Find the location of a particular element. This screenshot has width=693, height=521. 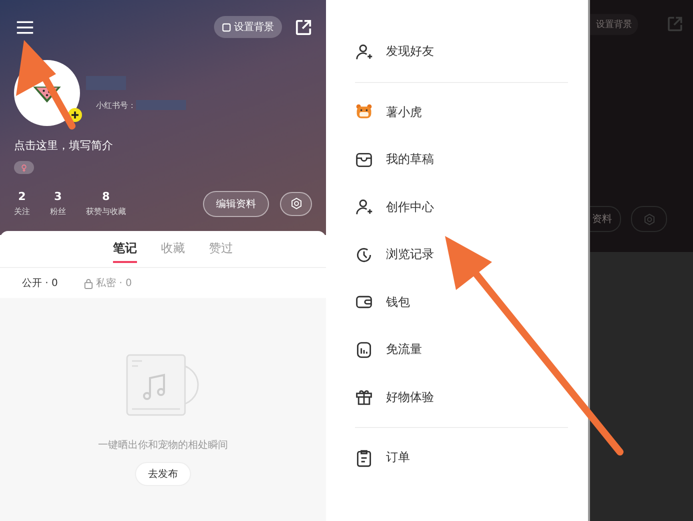

empty-message: 一键晒出你和宠物的相处瞬间 is located at coordinates (163, 445).